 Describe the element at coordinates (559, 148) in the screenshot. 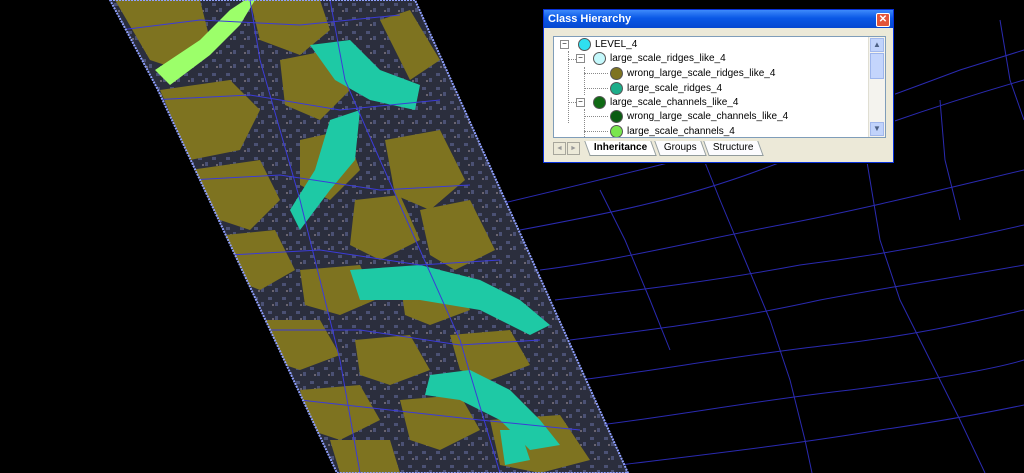

I see `nav-left-icon: ◄` at that location.